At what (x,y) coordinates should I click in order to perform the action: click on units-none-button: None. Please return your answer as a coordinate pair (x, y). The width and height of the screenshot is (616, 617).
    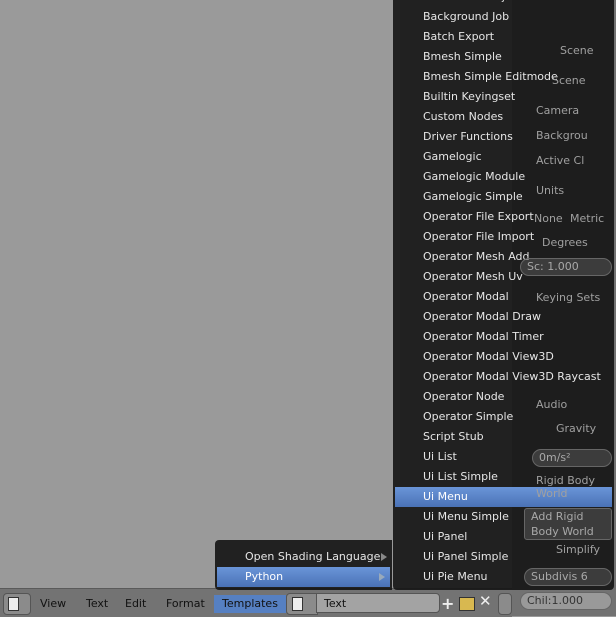
    Looking at the image, I should click on (550, 218).